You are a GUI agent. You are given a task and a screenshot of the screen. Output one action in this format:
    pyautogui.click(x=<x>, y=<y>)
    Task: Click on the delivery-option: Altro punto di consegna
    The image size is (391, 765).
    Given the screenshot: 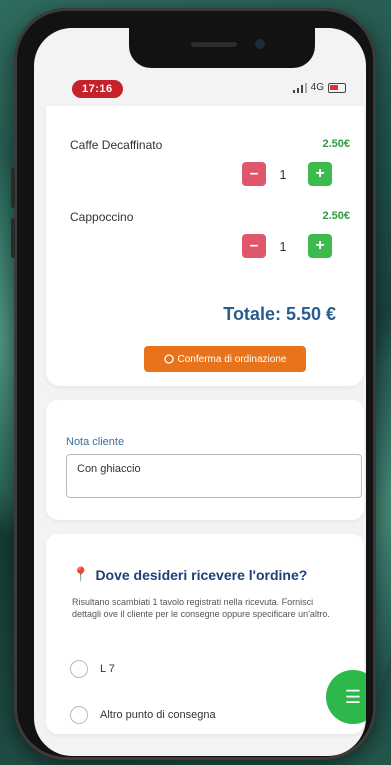 What is the action you would take?
    pyautogui.click(x=143, y=715)
    